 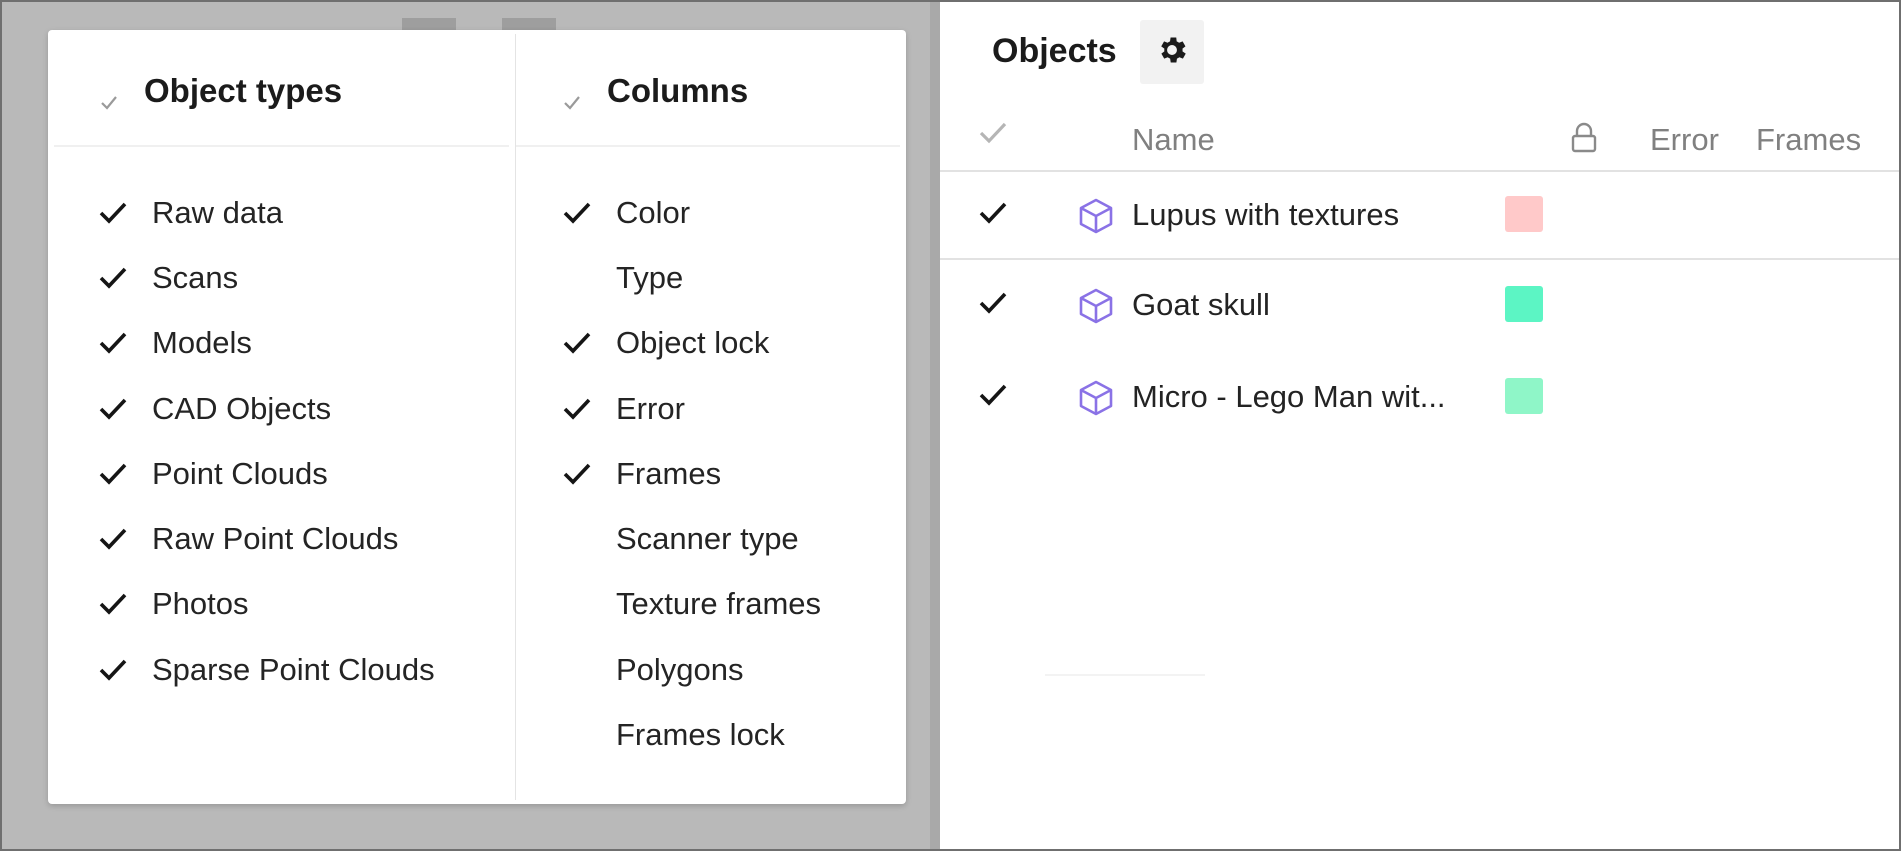 What do you see at coordinates (1419, 306) in the screenshot?
I see `table-row: Goat skull` at bounding box center [1419, 306].